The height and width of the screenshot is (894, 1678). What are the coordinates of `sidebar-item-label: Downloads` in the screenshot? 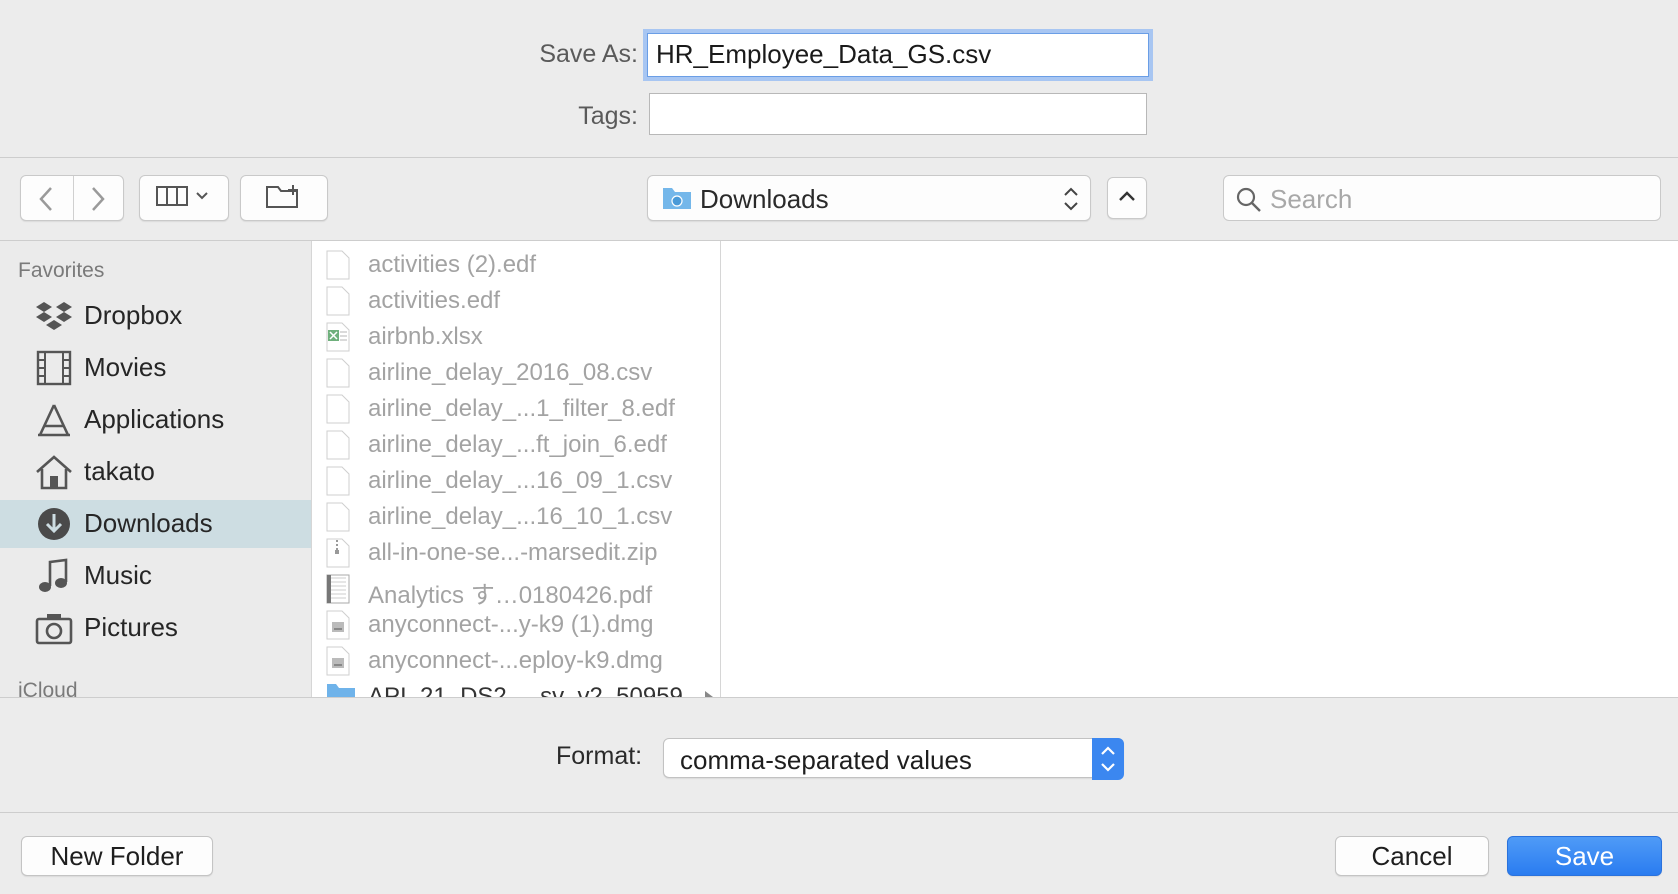 It's located at (148, 523).